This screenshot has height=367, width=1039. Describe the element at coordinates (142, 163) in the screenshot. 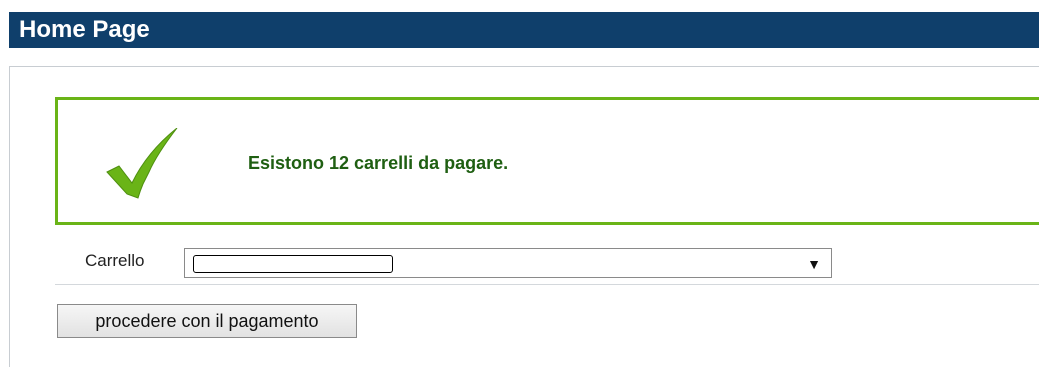

I see `checkmark-icon` at that location.